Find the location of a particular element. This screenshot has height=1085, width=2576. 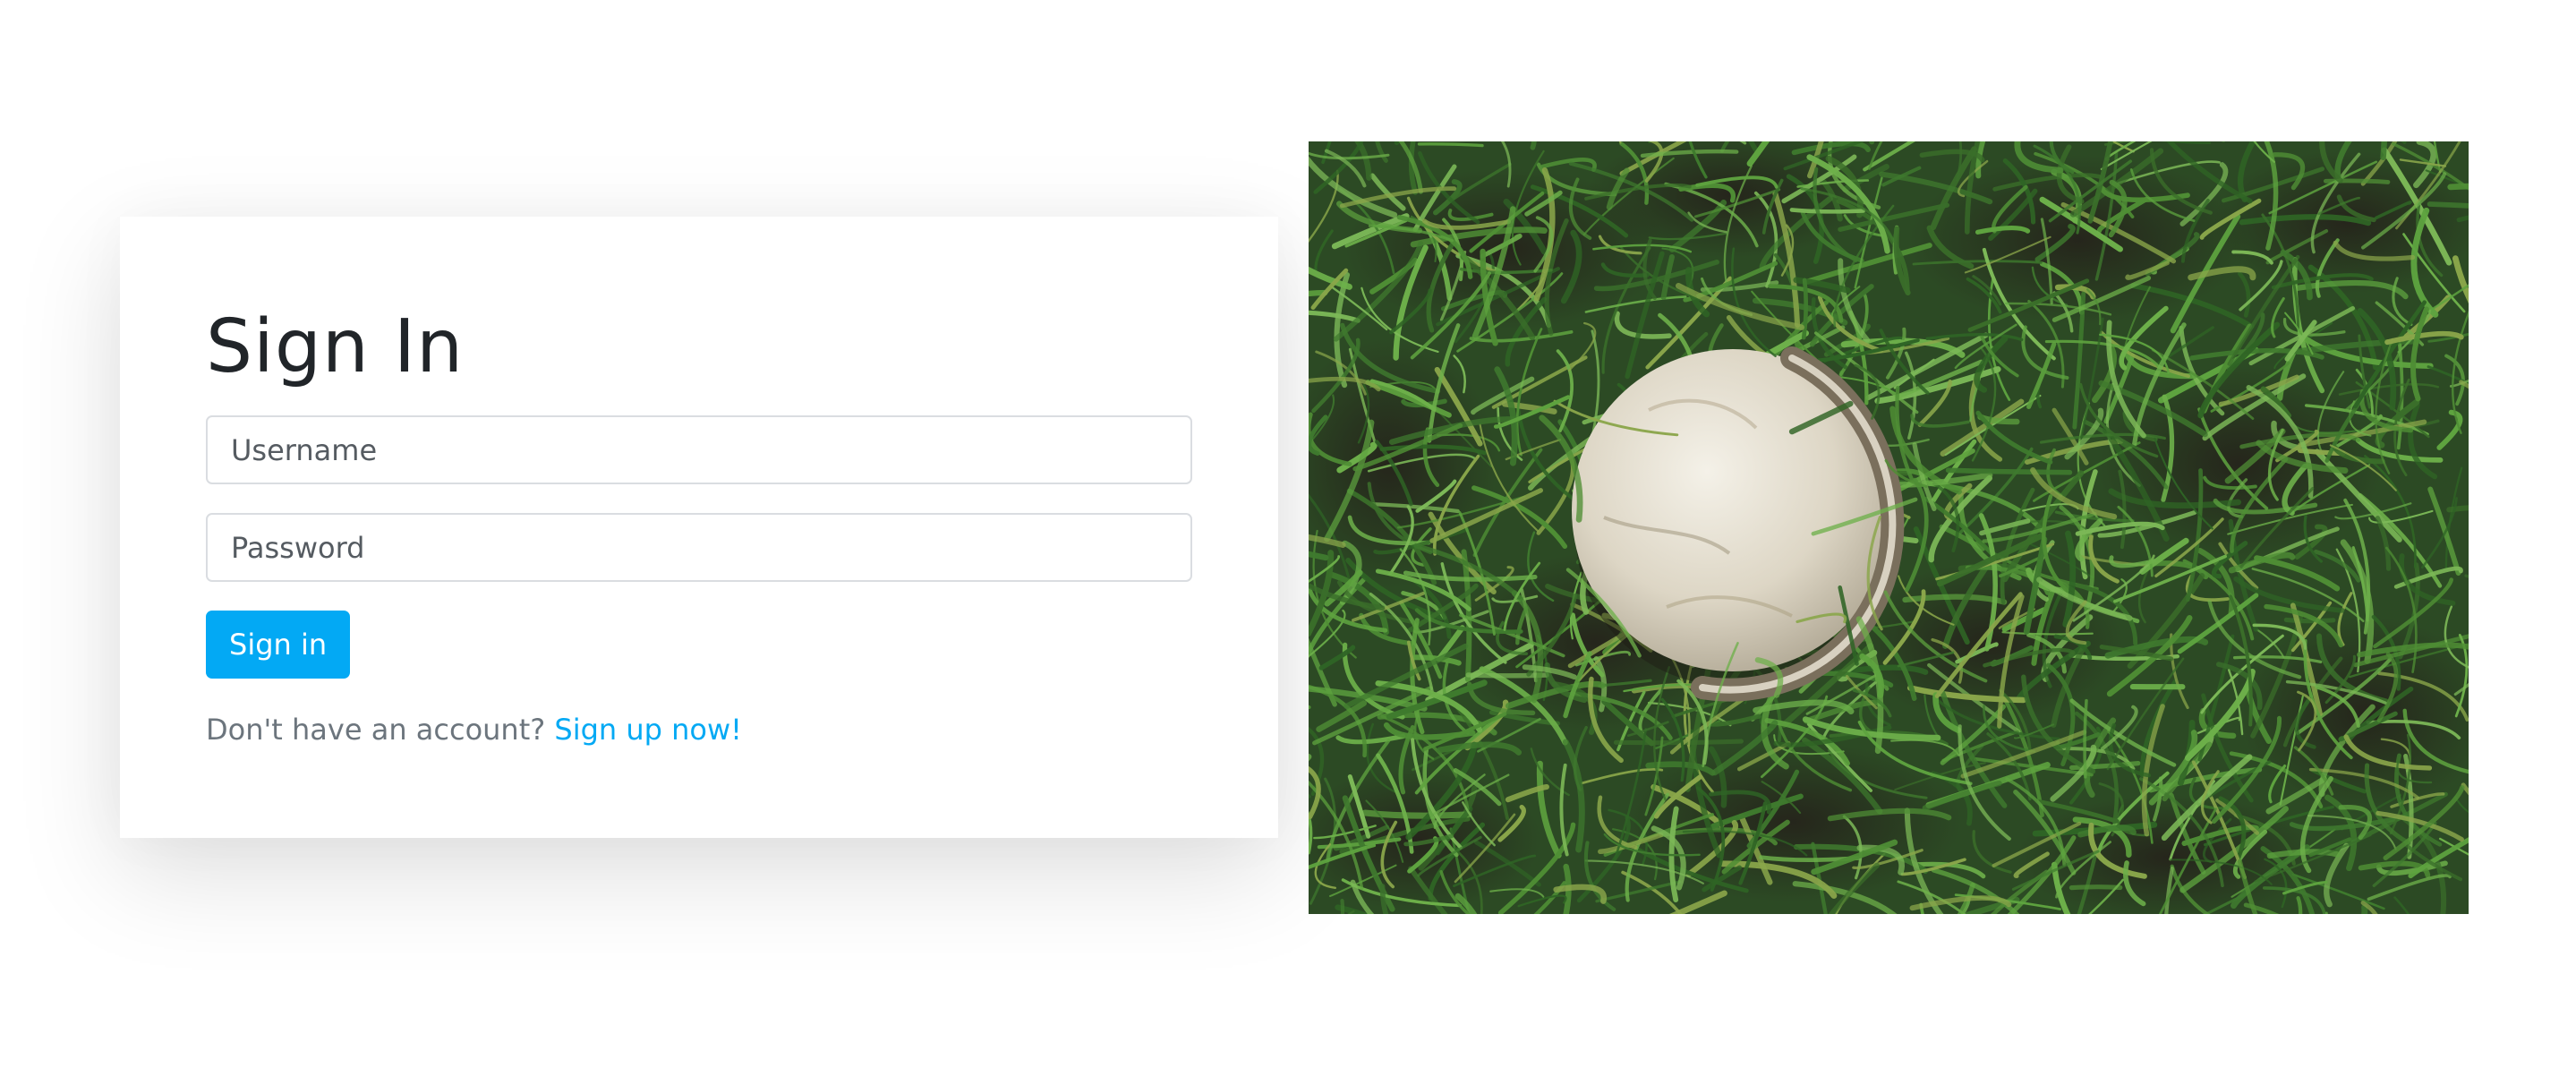

signup-prompt: Don't have an account? Sign up now! is located at coordinates (699, 730).